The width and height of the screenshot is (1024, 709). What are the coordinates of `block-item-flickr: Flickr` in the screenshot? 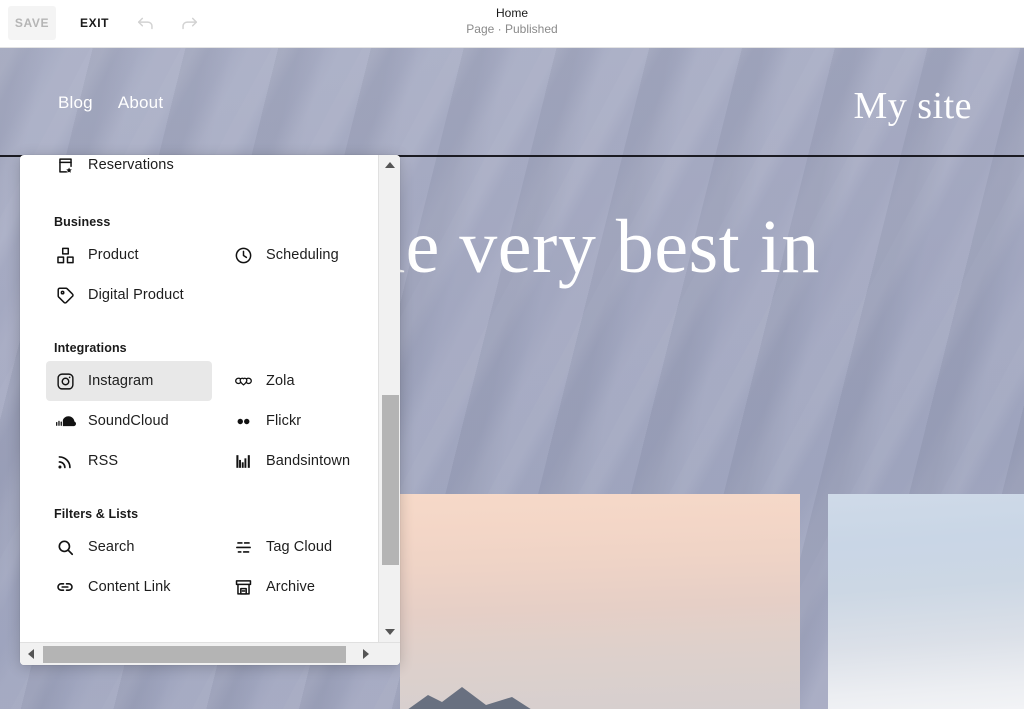 It's located at (307, 421).